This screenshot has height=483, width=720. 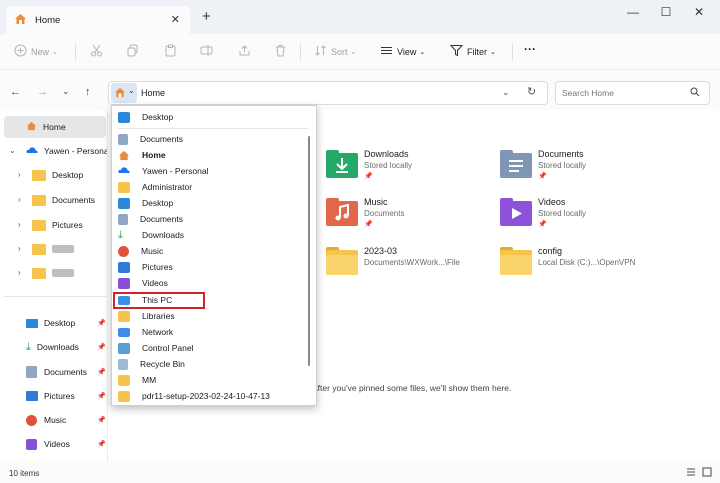 I want to click on dropdown-item-label: Documents, so click(x=161, y=139).